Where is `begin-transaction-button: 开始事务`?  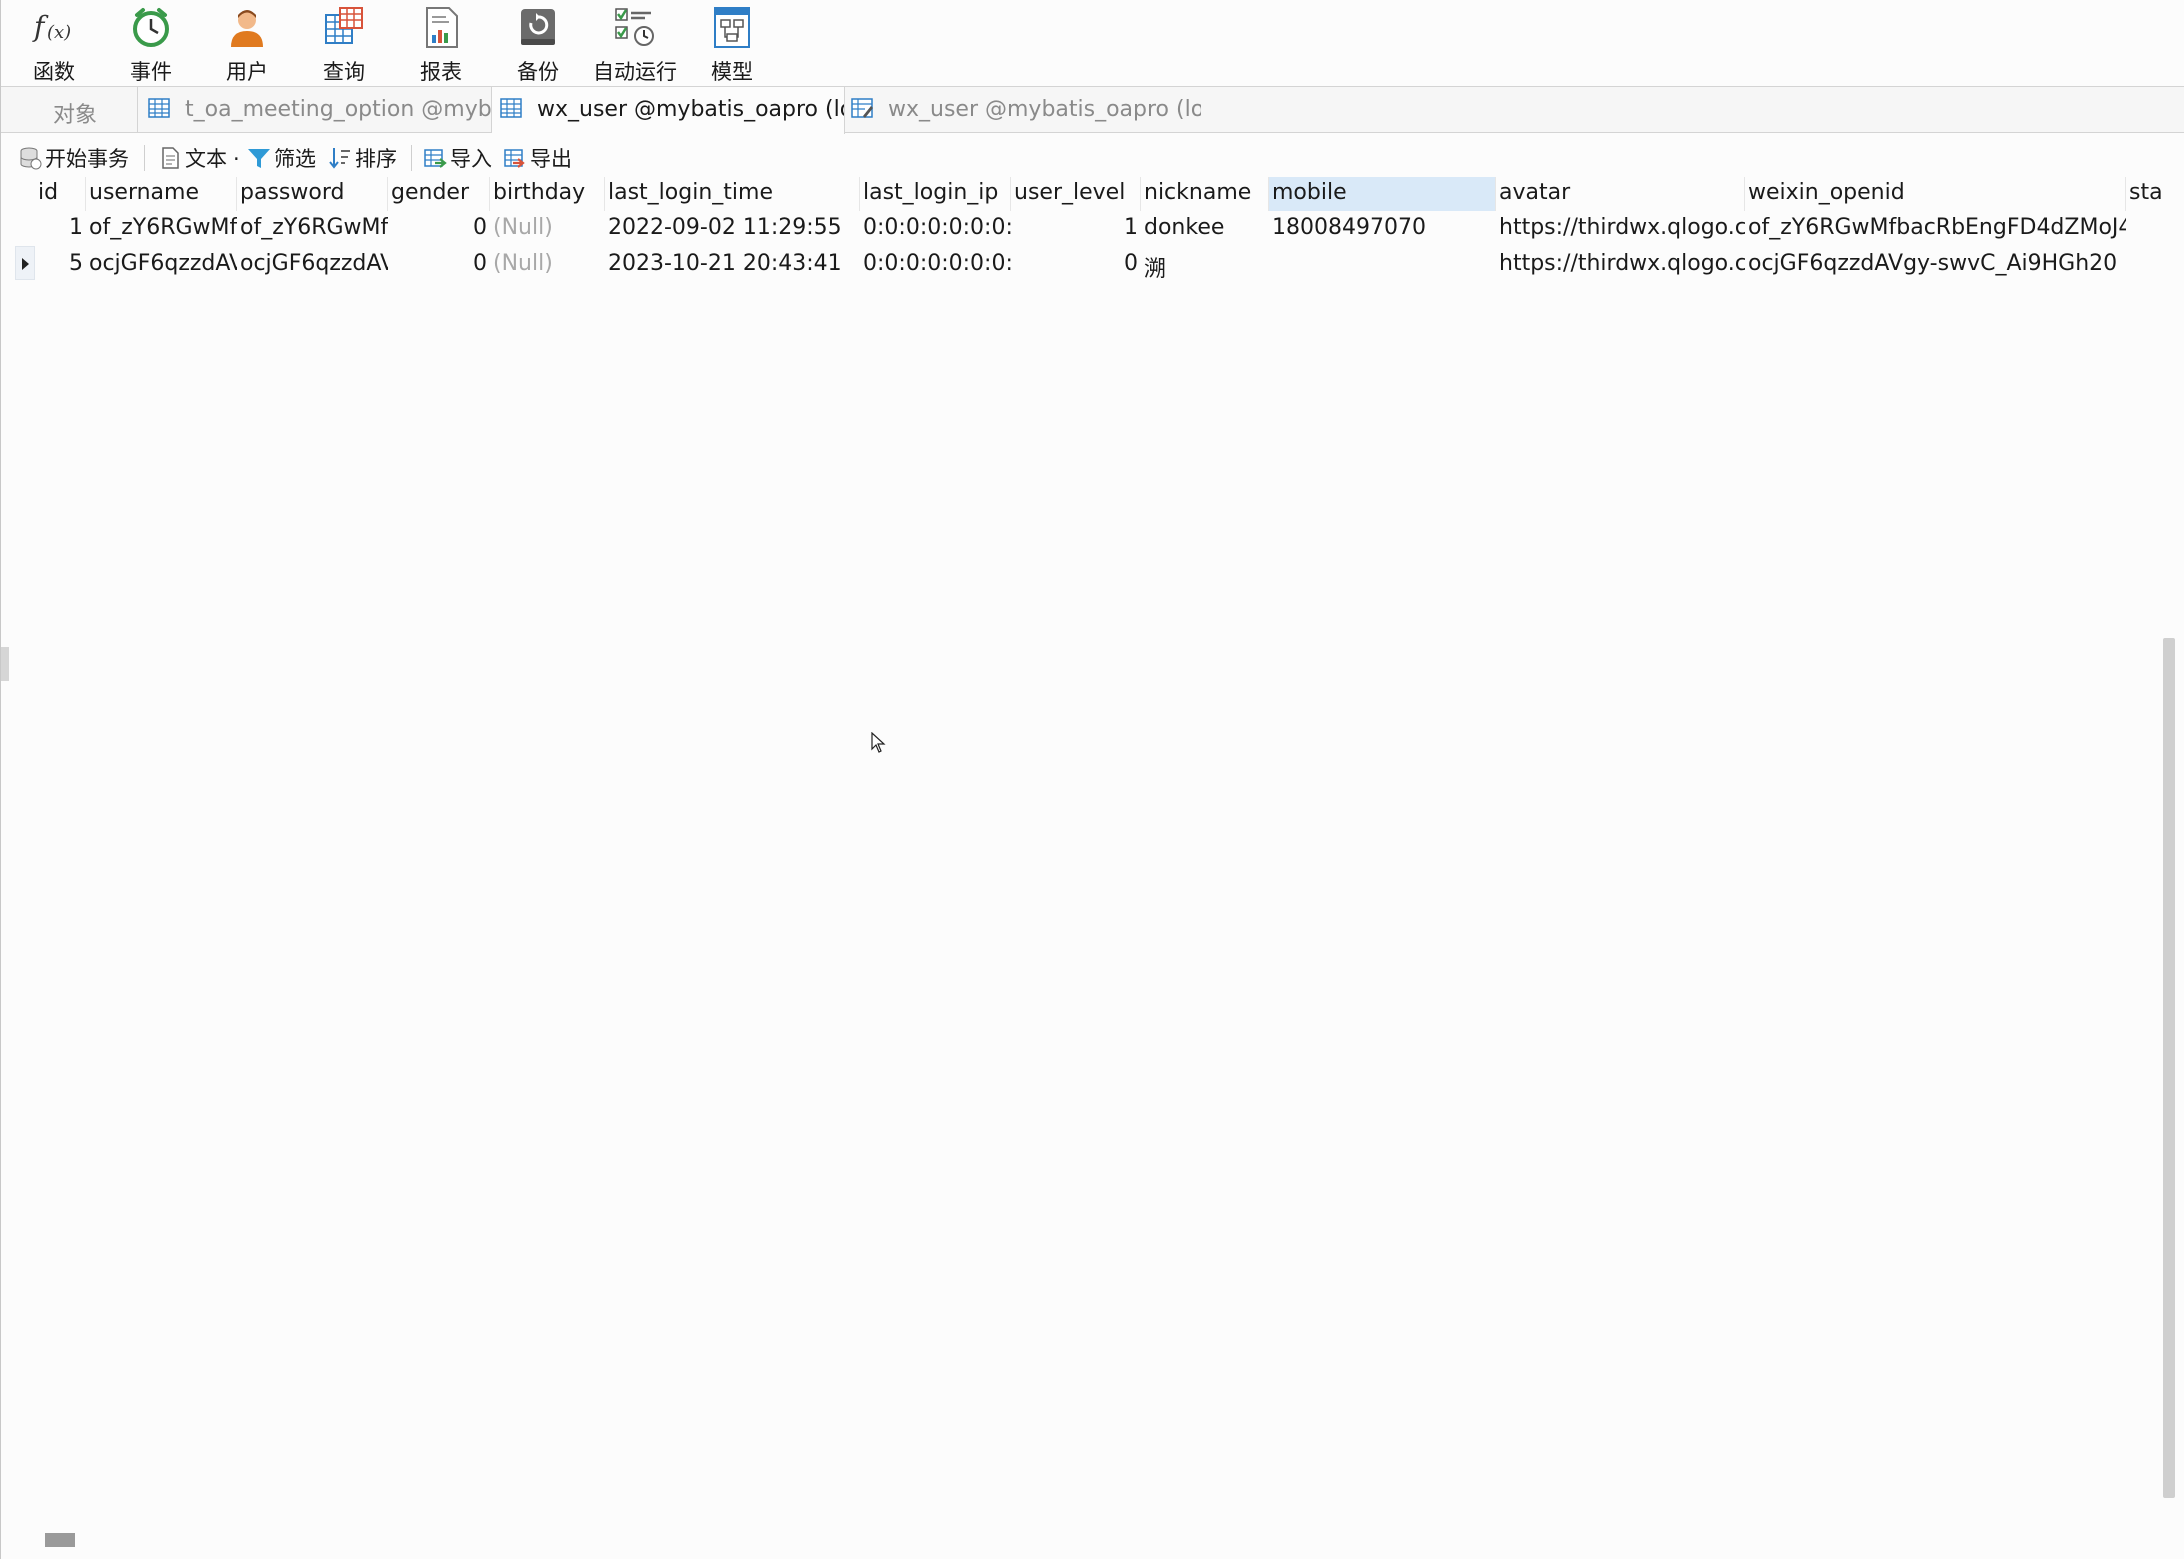
begin-transaction-button: 开始事务 is located at coordinates (73, 158).